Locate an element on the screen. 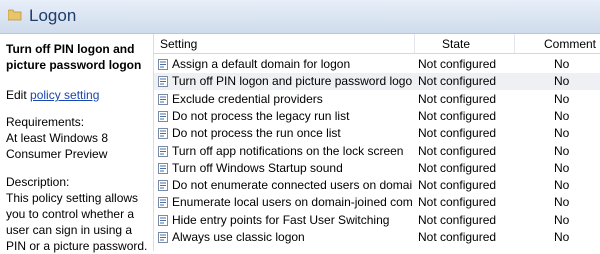  requirements-text: At least Windows 8 Consumer Preview is located at coordinates (57, 146).